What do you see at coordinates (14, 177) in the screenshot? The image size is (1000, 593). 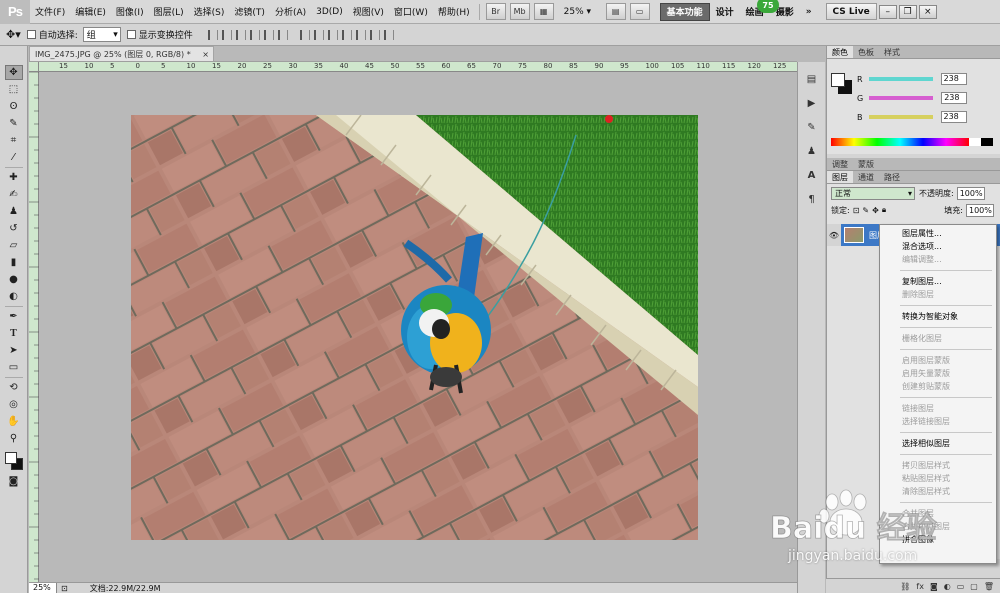 I see `healing-brush-tool-icon: ✚` at bounding box center [14, 177].